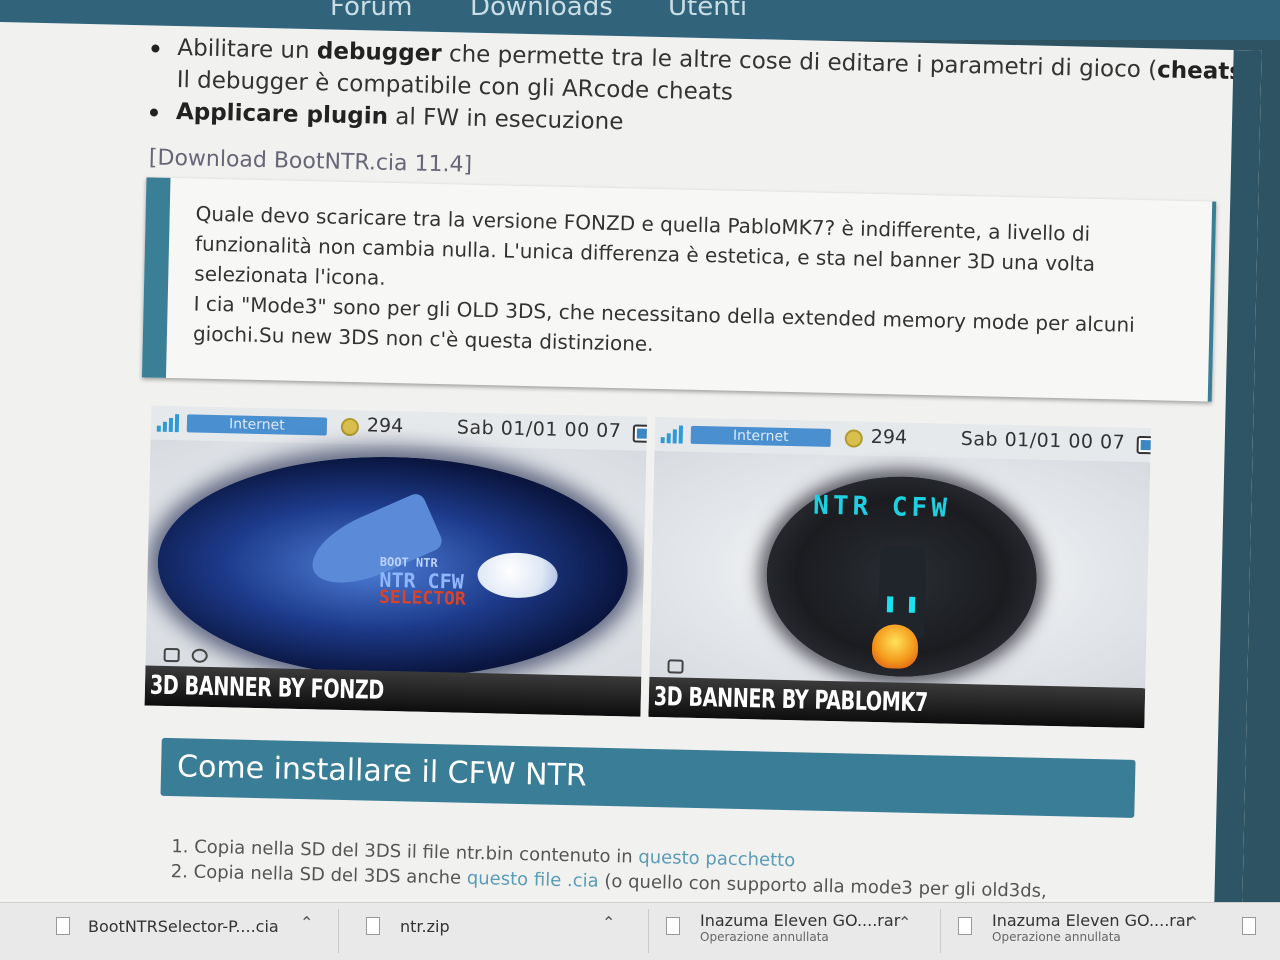 This screenshot has width=1280, height=960. What do you see at coordinates (707, 11) in the screenshot?
I see `nav-utenti: Utenti` at bounding box center [707, 11].